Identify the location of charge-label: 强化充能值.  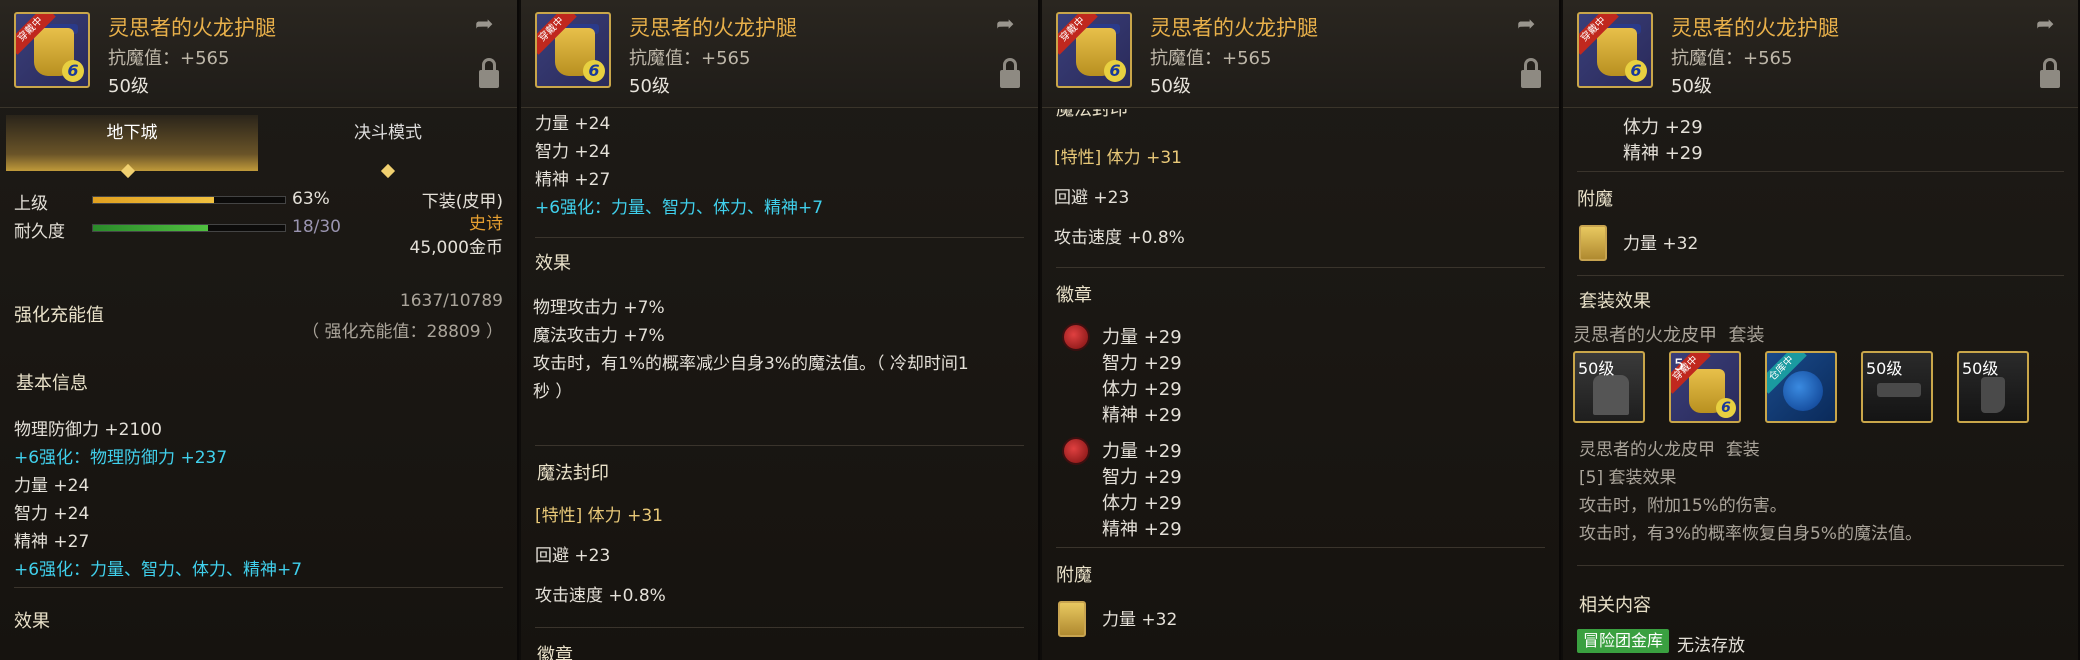
(59, 315).